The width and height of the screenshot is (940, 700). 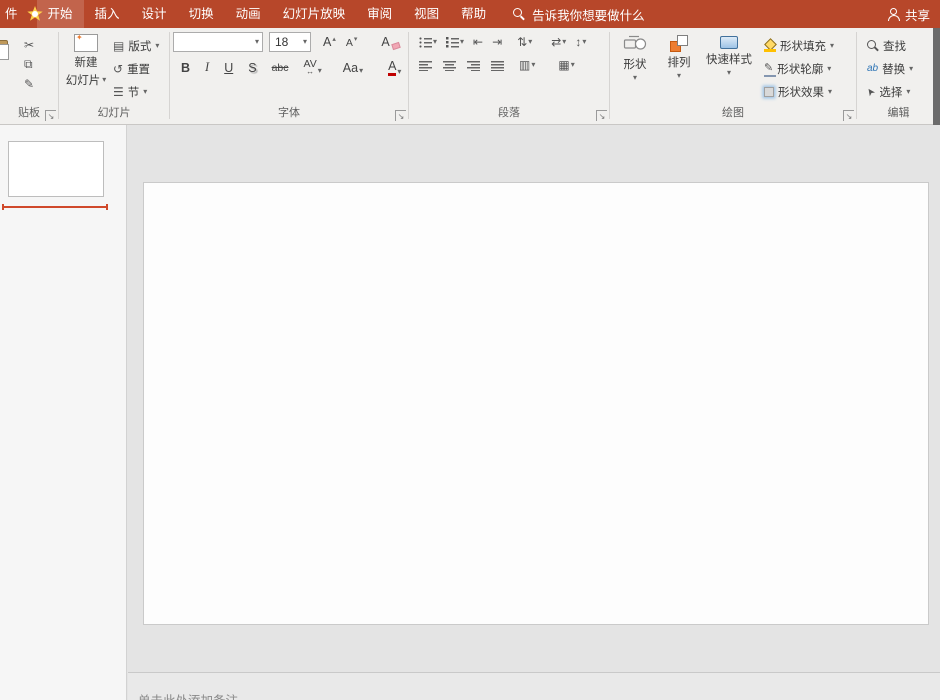 I want to click on section-label: 节, so click(x=133, y=92).